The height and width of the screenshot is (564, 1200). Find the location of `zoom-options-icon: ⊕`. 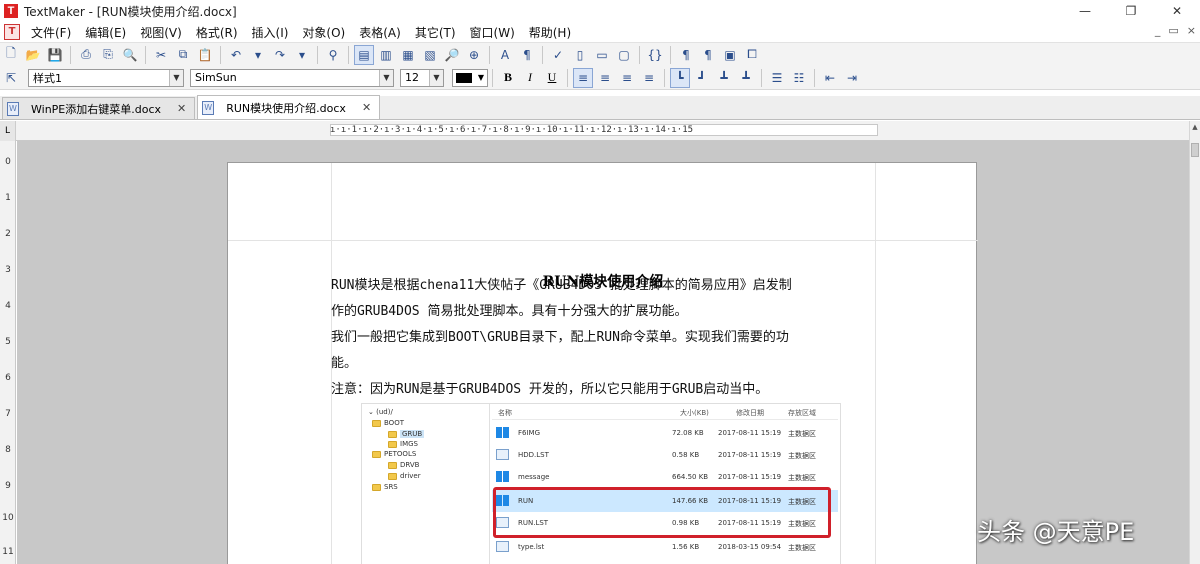

zoom-options-icon: ⊕ is located at coordinates (474, 55).